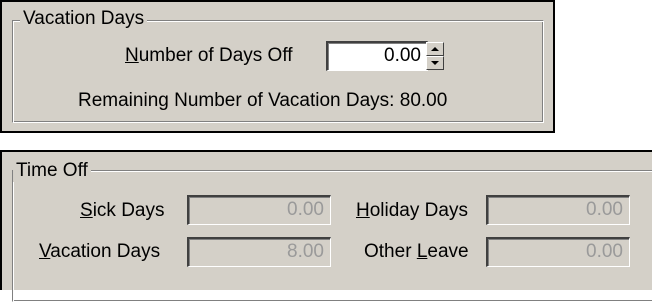  What do you see at coordinates (558, 210) in the screenshot?
I see `holiday-days-field: 0.00` at bounding box center [558, 210].